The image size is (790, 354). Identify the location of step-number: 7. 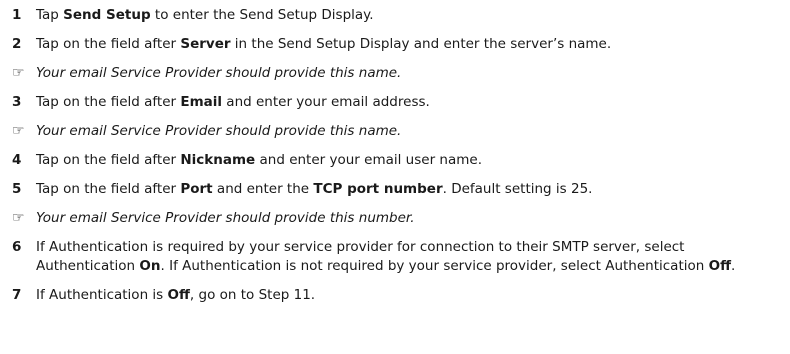
(17, 295).